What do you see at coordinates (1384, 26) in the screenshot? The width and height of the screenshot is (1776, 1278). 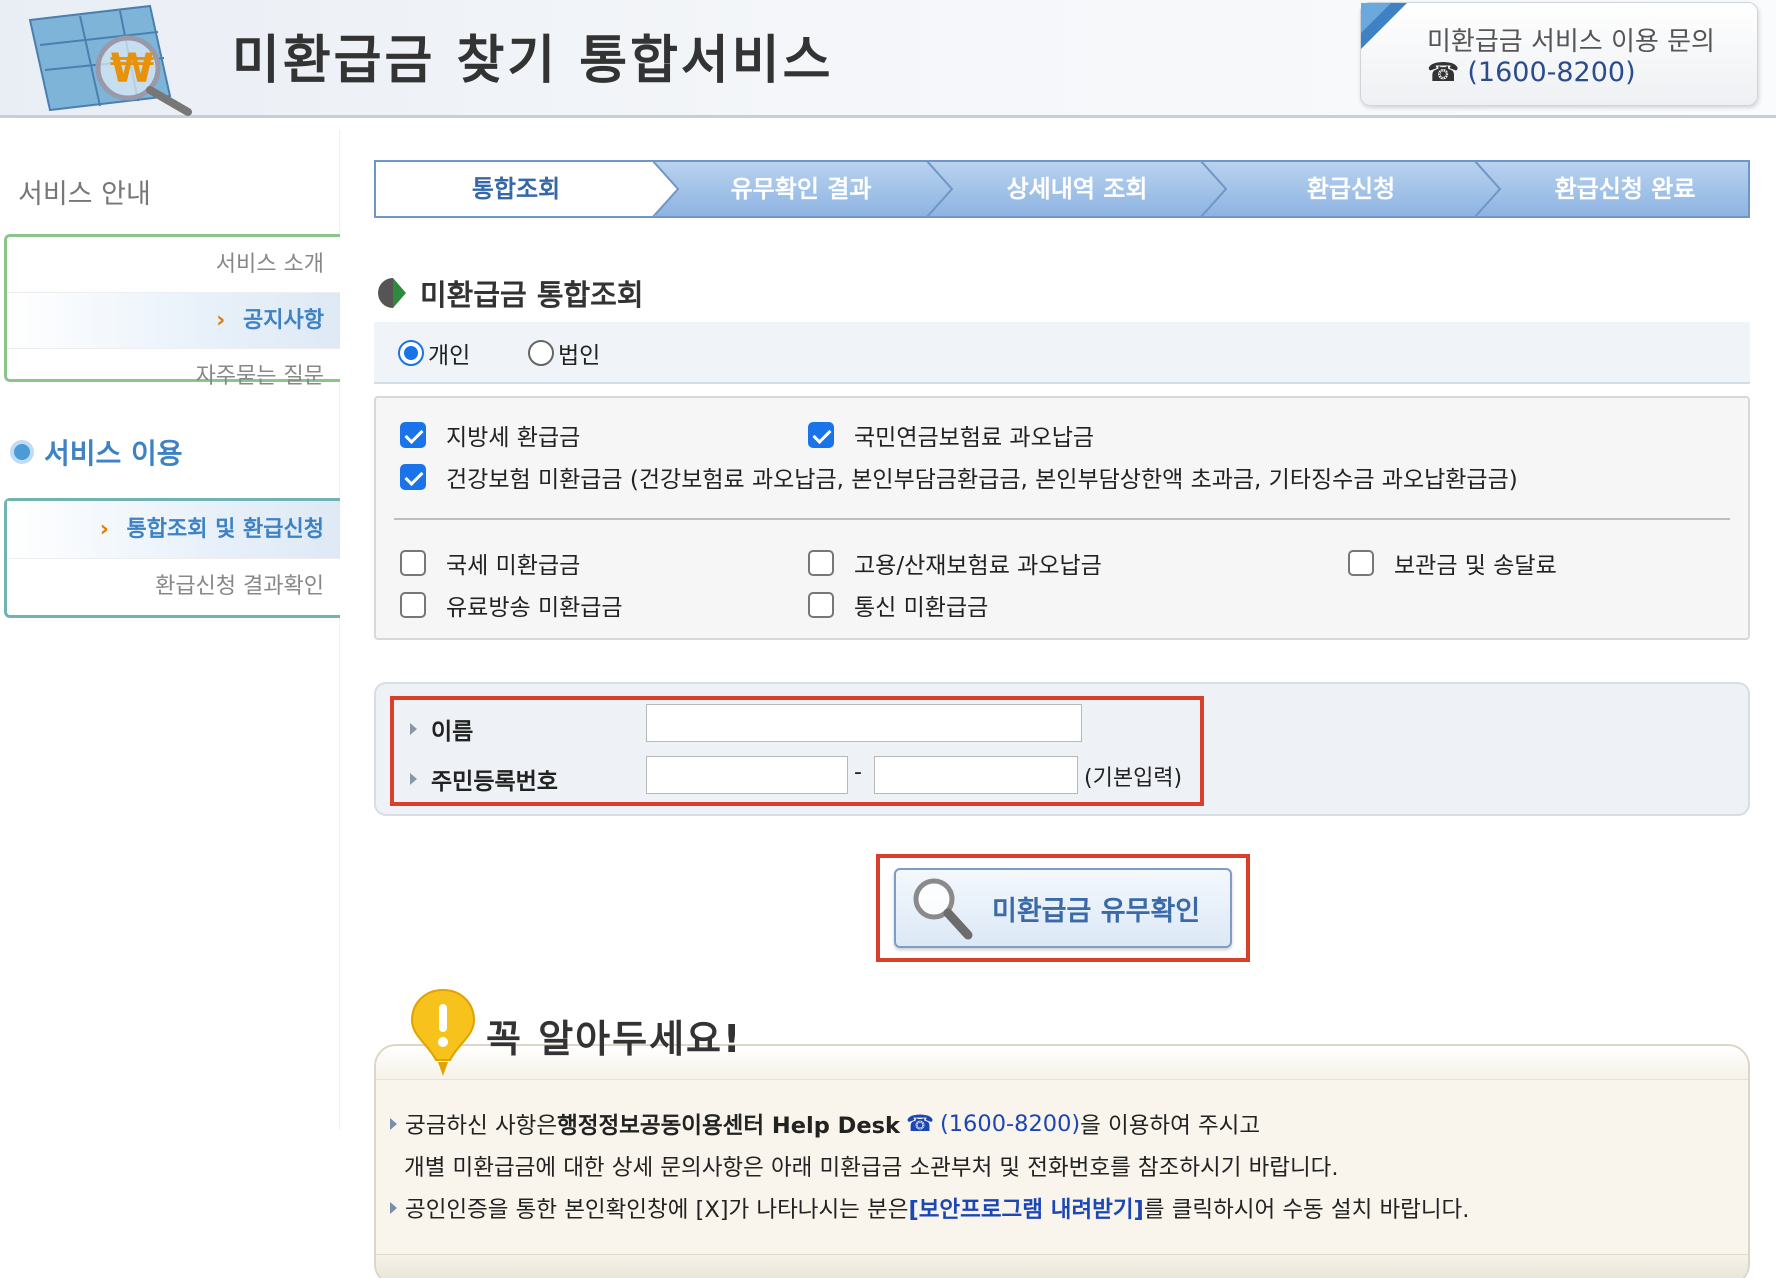 I see `corner-ribbon-icon` at bounding box center [1384, 26].